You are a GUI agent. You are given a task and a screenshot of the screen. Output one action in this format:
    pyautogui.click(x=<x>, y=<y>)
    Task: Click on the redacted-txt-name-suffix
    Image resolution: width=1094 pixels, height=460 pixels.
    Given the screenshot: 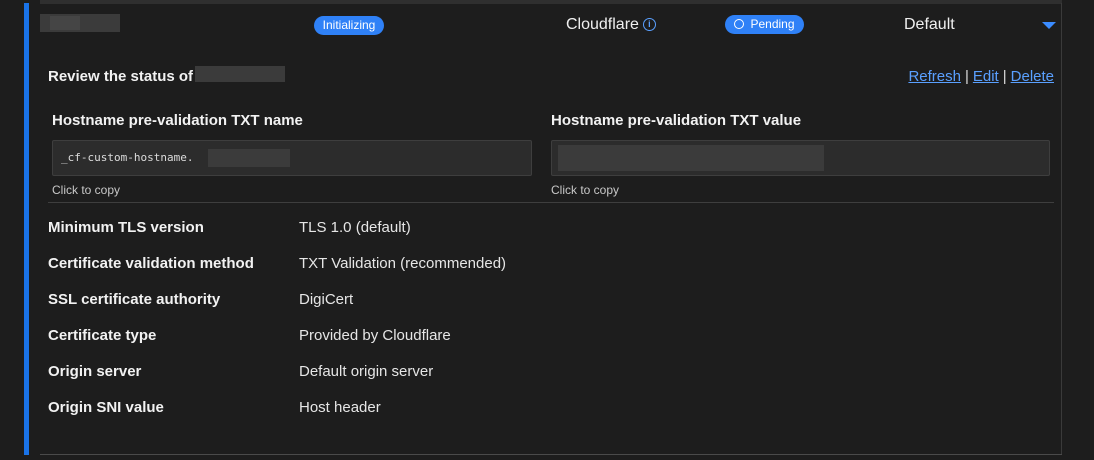 What is the action you would take?
    pyautogui.click(x=249, y=158)
    